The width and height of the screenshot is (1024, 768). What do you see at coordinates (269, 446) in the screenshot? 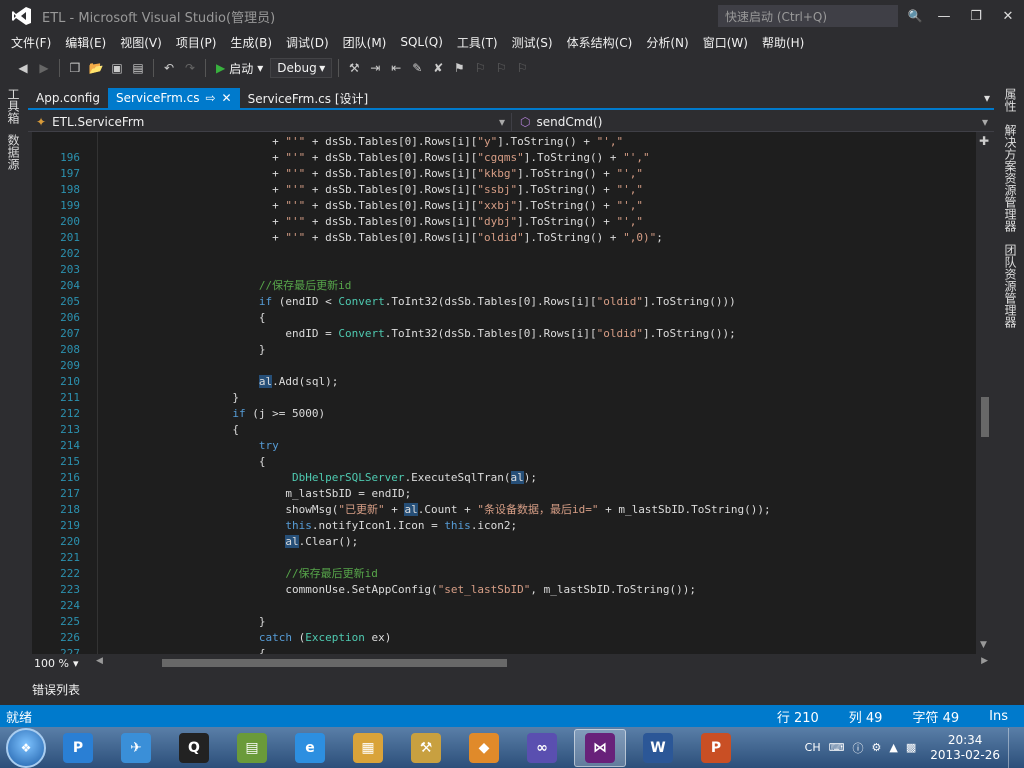
I see `code-line: try` at bounding box center [269, 446].